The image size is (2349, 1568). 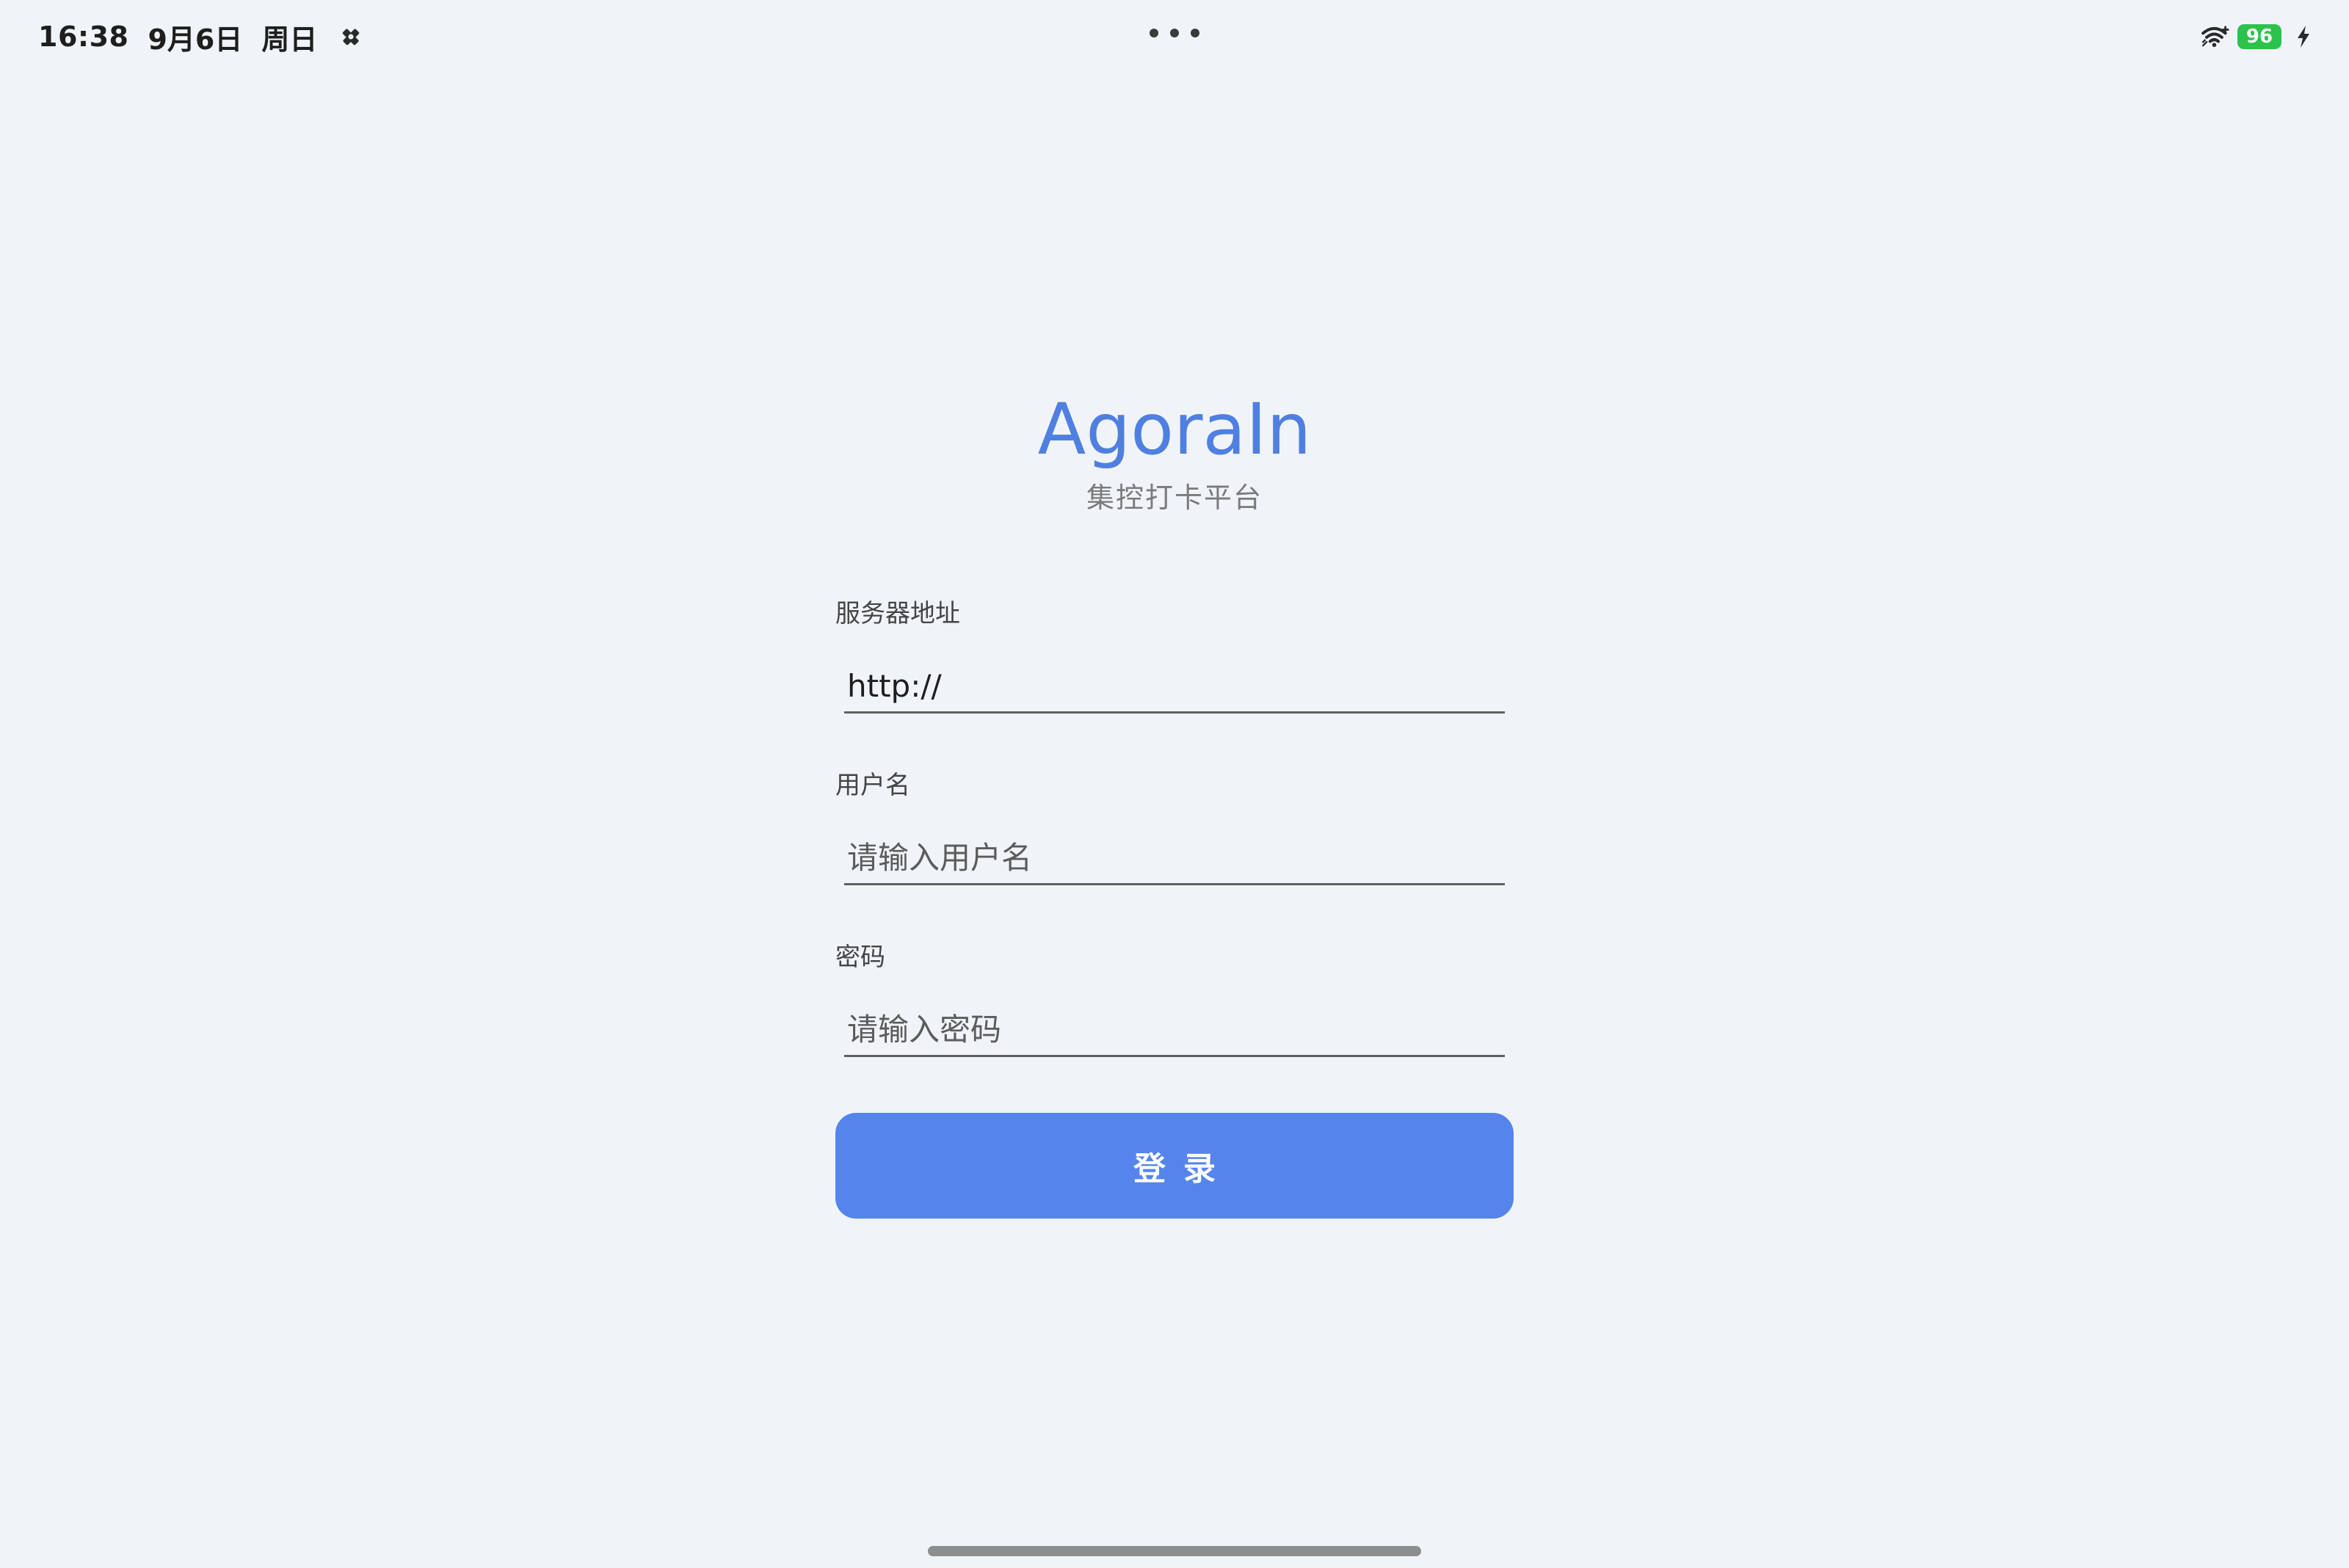 I want to click on server-address-label: 服务器地址, so click(x=897, y=613).